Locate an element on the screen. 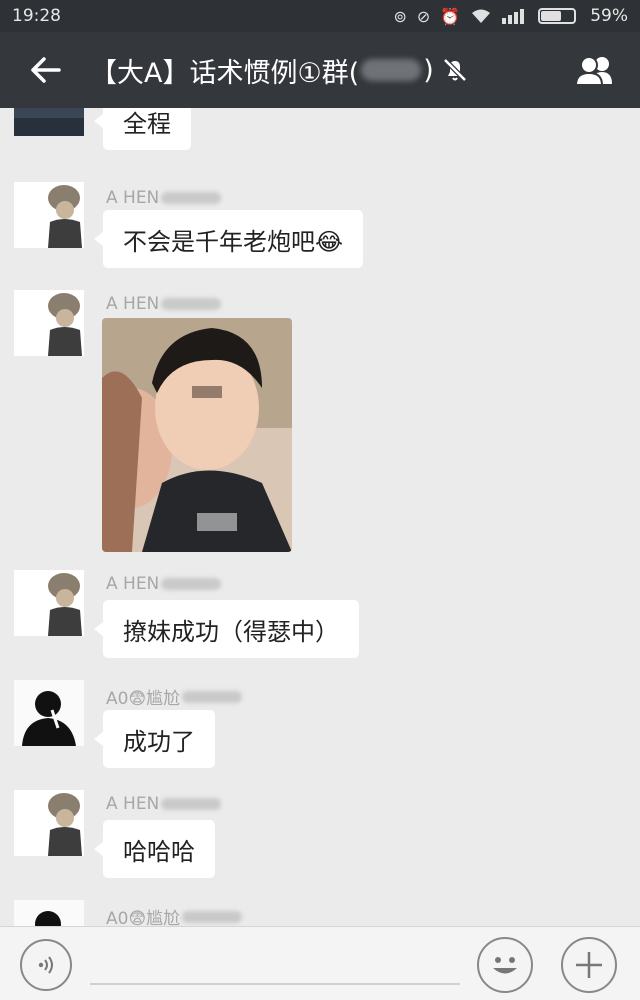  message-bubble: 成功了 is located at coordinates (154, 739).